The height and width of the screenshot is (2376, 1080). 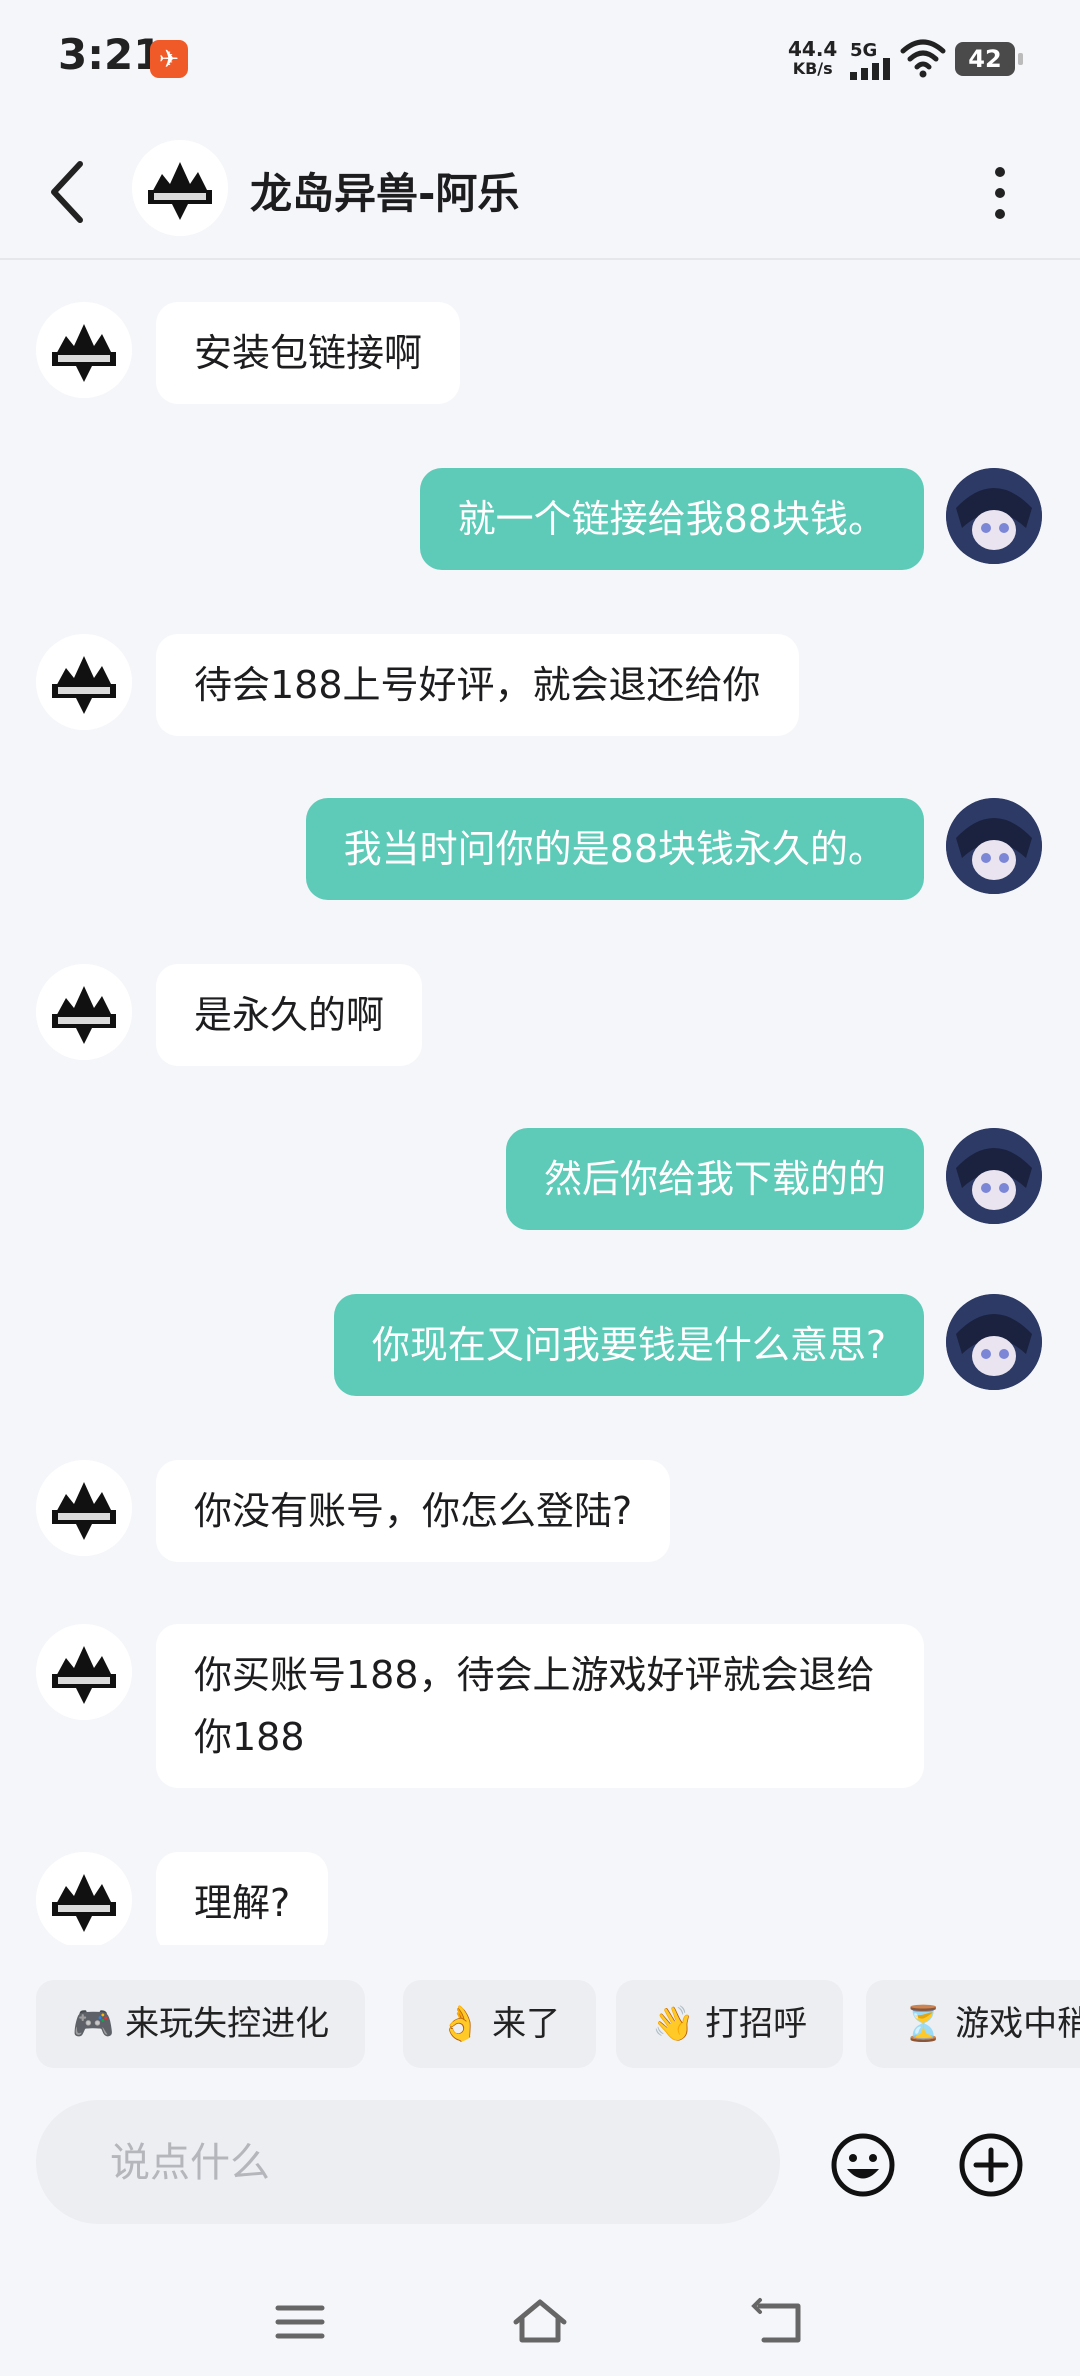 I want to click on more-options-icon, so click(x=1000, y=193).